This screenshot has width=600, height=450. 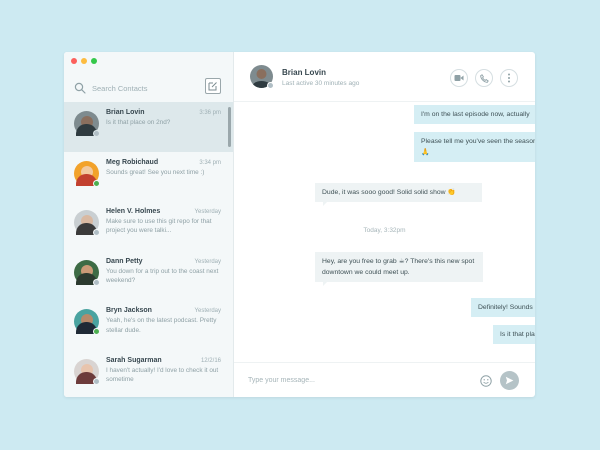 I want to click on contact-list-scrollbar, so click(x=229, y=127).